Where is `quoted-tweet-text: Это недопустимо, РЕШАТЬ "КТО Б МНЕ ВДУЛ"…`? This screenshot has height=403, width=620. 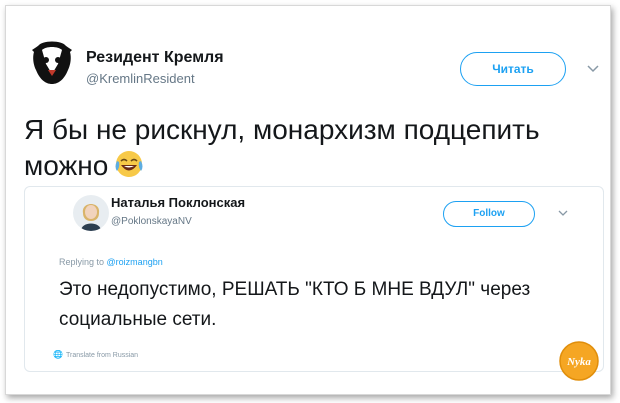 quoted-tweet-text: Это недопустимо, РЕШАТЬ "КТО Б МНЕ ВДУЛ"… is located at coordinates (295, 304).